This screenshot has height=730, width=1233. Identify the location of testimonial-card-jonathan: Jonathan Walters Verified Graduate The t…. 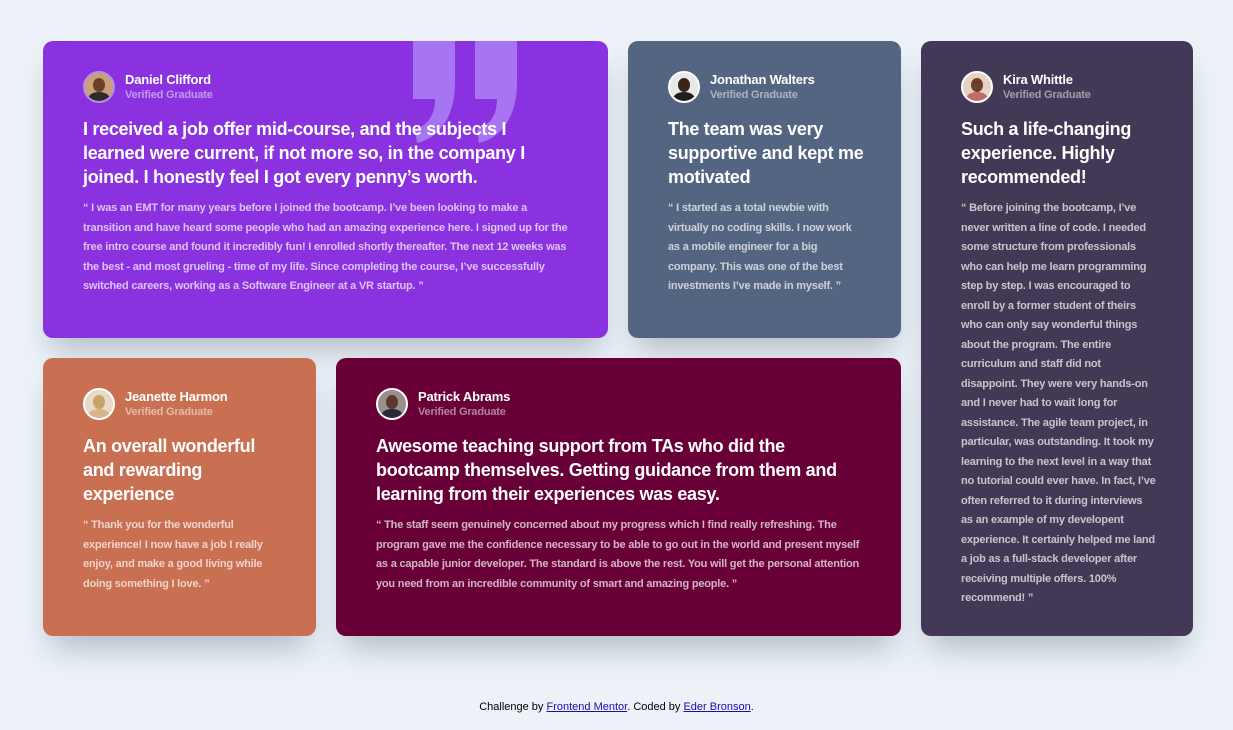
(764, 189).